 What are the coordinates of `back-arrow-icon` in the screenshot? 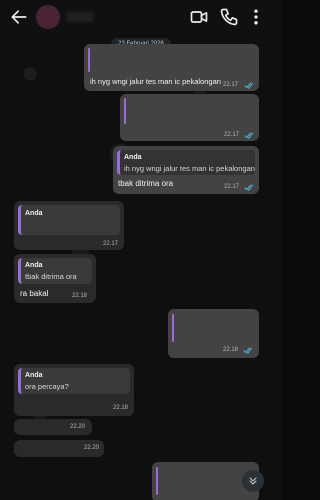 It's located at (19, 17).